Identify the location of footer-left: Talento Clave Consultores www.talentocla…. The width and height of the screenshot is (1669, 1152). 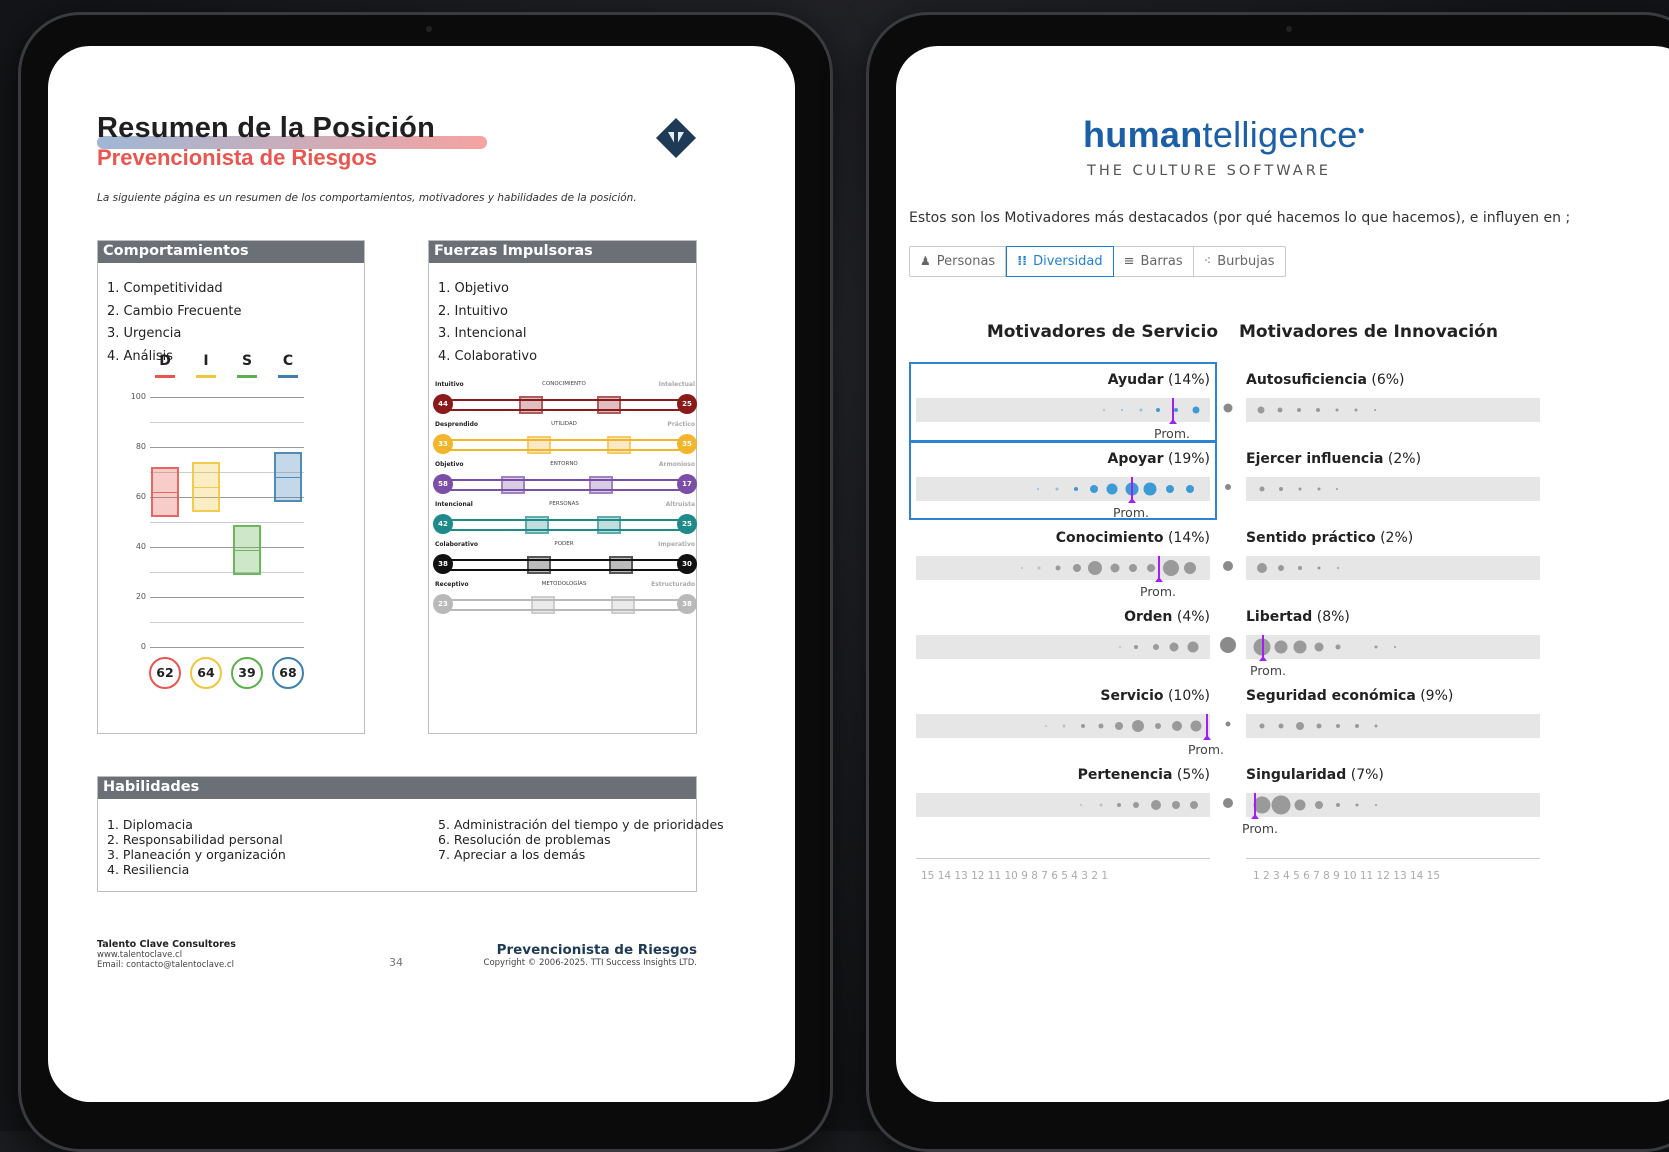
(166, 954).